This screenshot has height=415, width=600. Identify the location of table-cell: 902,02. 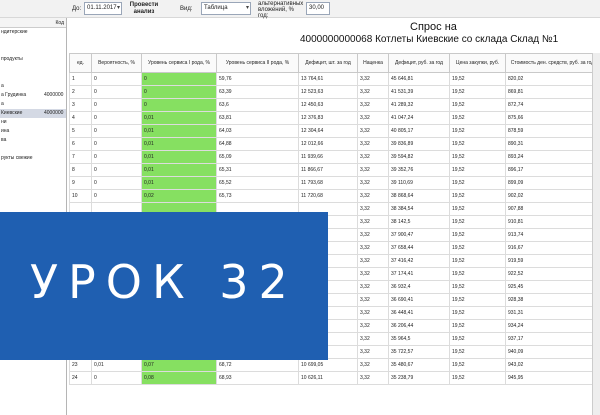
(552, 196).